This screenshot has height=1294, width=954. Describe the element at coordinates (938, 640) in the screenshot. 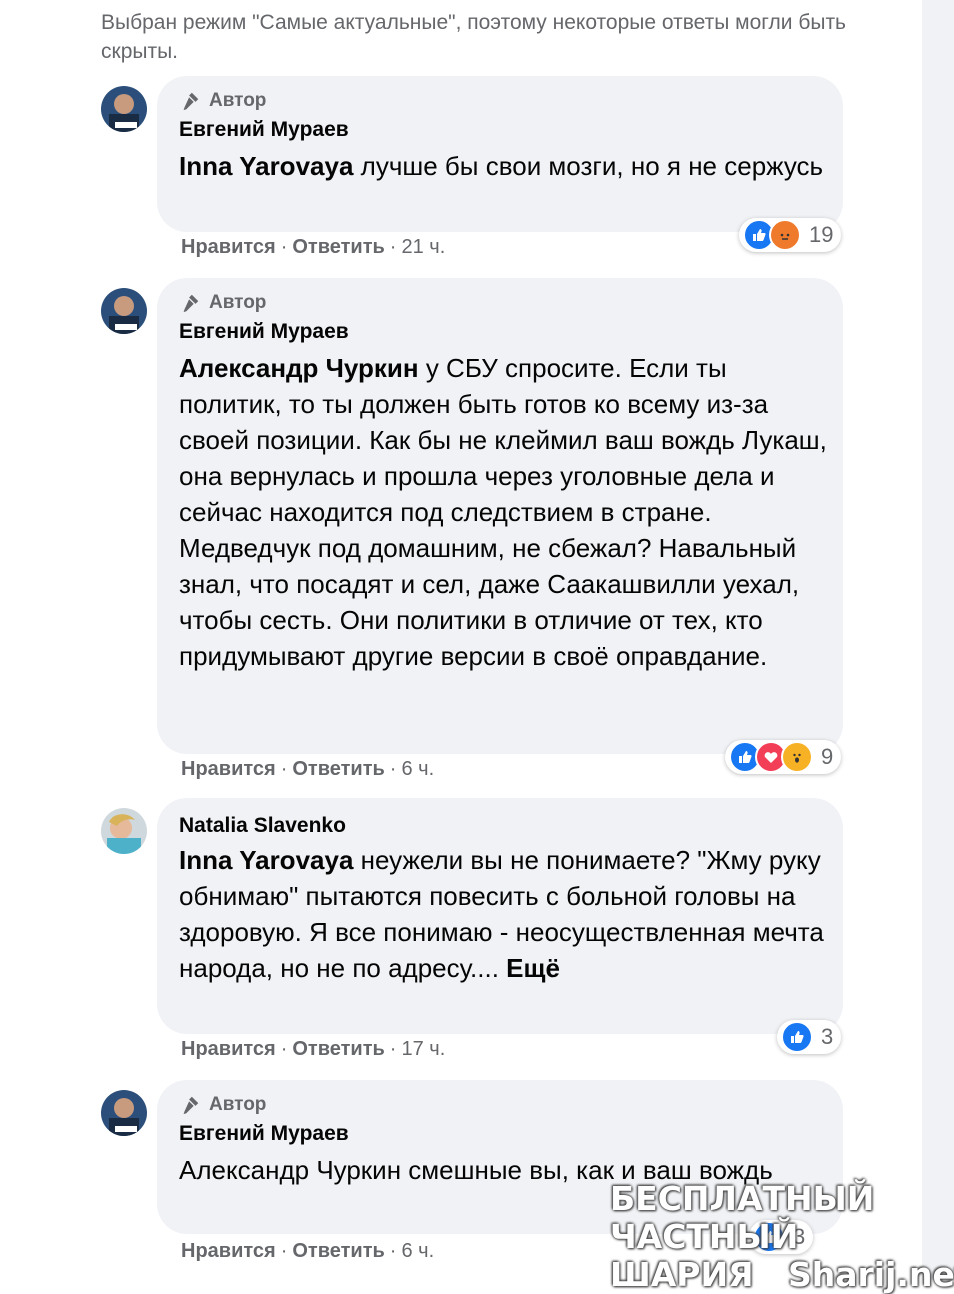

I see `scrollbar` at that location.